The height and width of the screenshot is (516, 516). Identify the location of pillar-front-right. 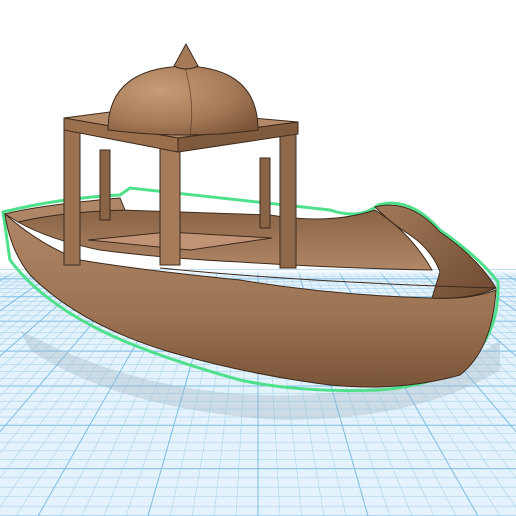
(288, 198).